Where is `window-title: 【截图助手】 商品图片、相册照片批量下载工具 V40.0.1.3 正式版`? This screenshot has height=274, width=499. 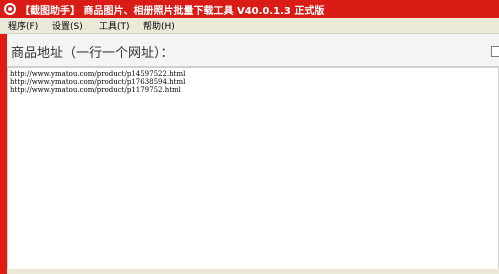
window-title: 【截图助手】 商品图片、相册照片批量下载工具 V40.0.1.3 正式版 is located at coordinates (172, 11).